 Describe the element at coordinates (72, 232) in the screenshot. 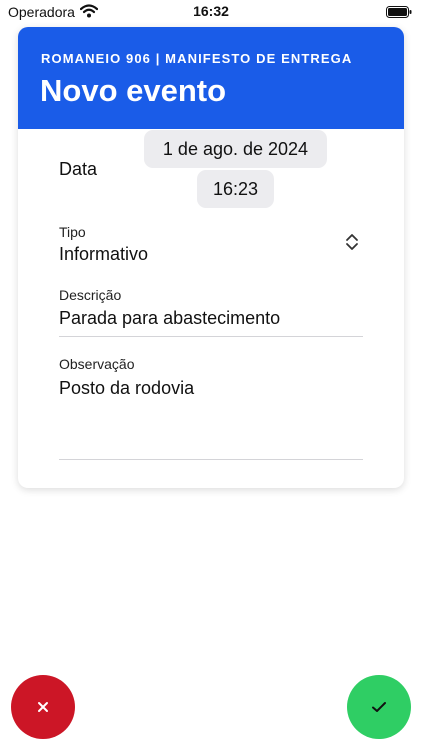

I see `type-label: Tipo` at that location.